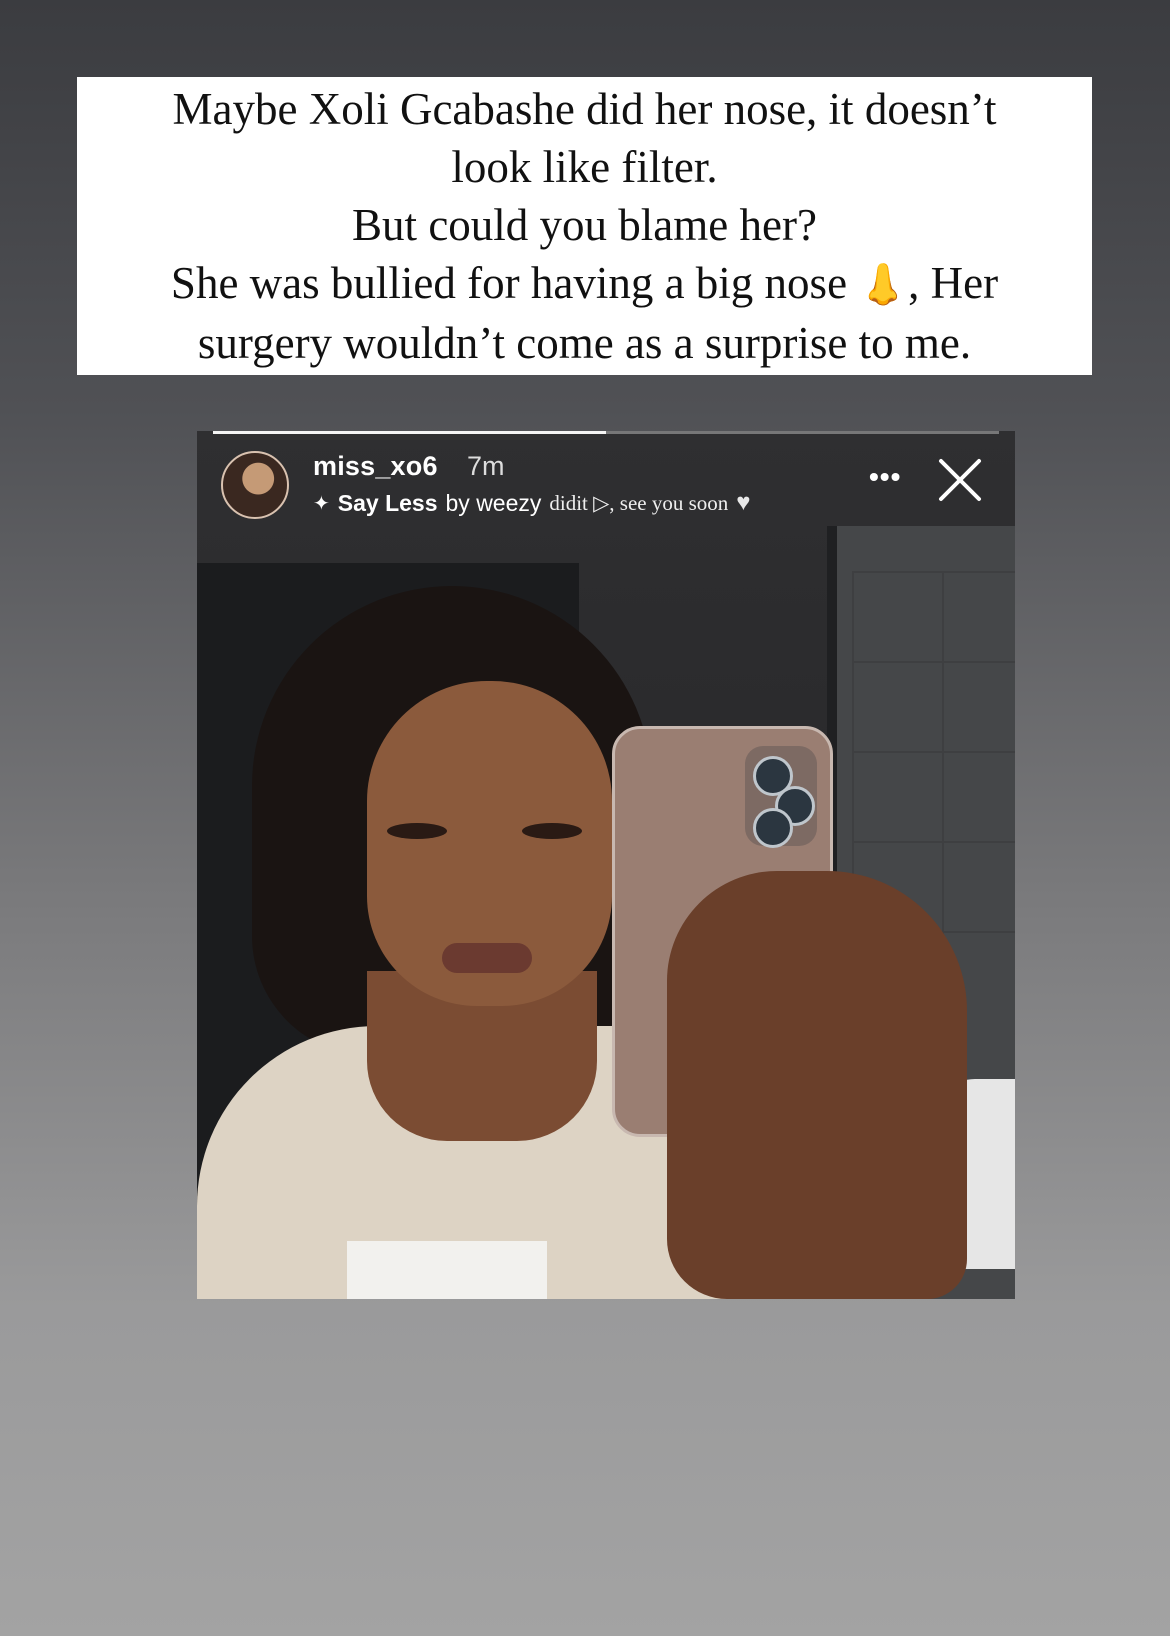 This screenshot has width=1170, height=1636. Describe the element at coordinates (584, 167) in the screenshot. I see `caption-line-2: look like filter.` at that location.